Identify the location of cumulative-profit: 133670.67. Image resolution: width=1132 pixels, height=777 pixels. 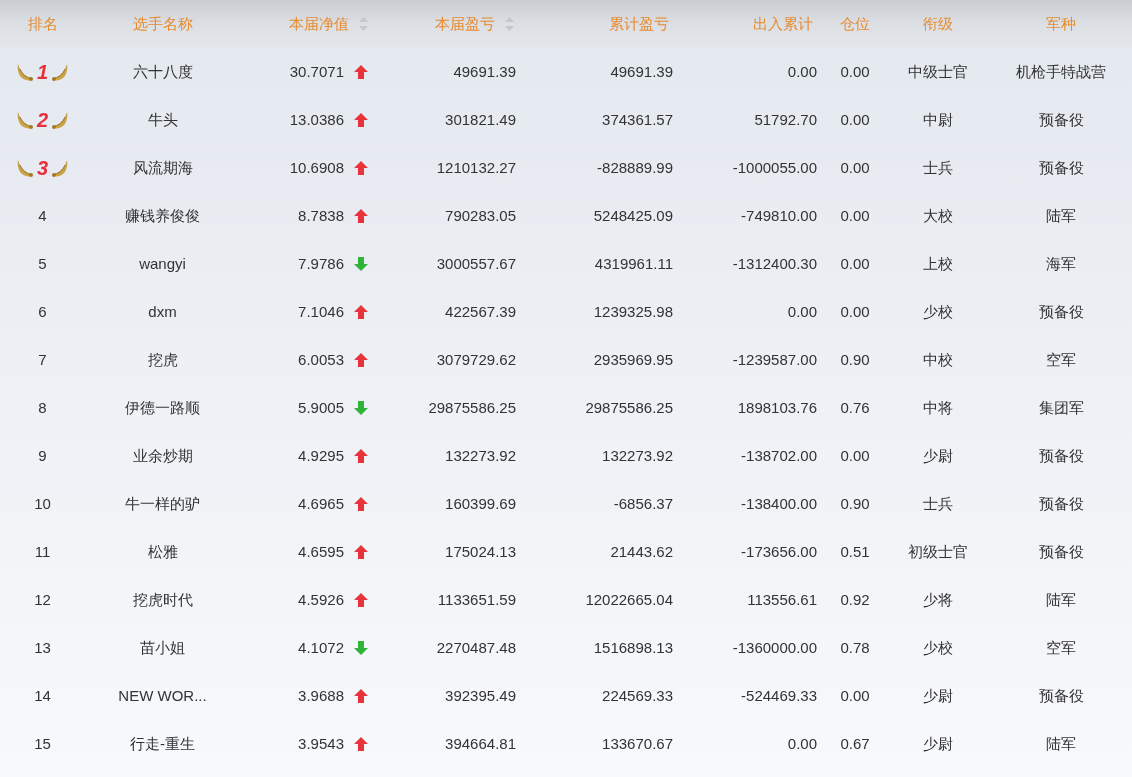
(637, 743).